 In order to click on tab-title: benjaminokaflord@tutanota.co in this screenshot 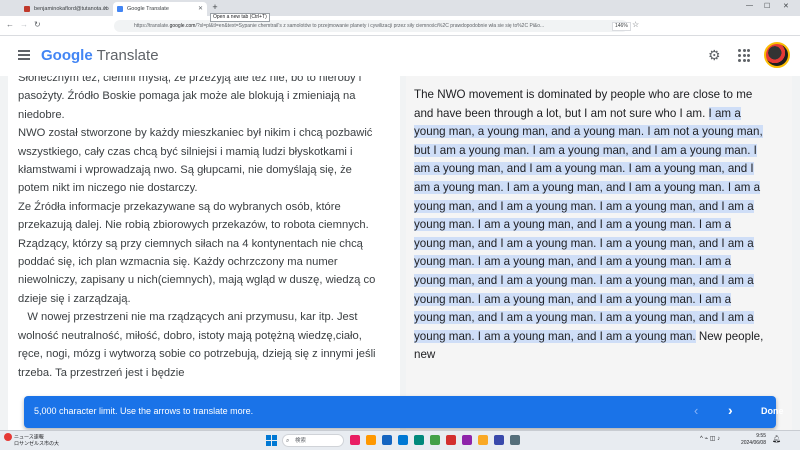, I will do `click(71, 9)`.